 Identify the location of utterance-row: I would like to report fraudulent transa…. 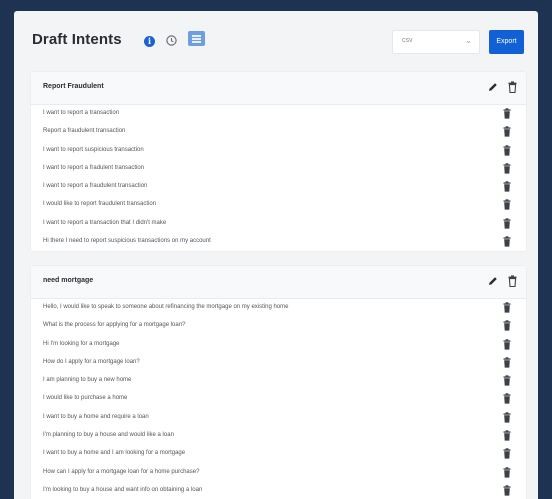
(278, 205).